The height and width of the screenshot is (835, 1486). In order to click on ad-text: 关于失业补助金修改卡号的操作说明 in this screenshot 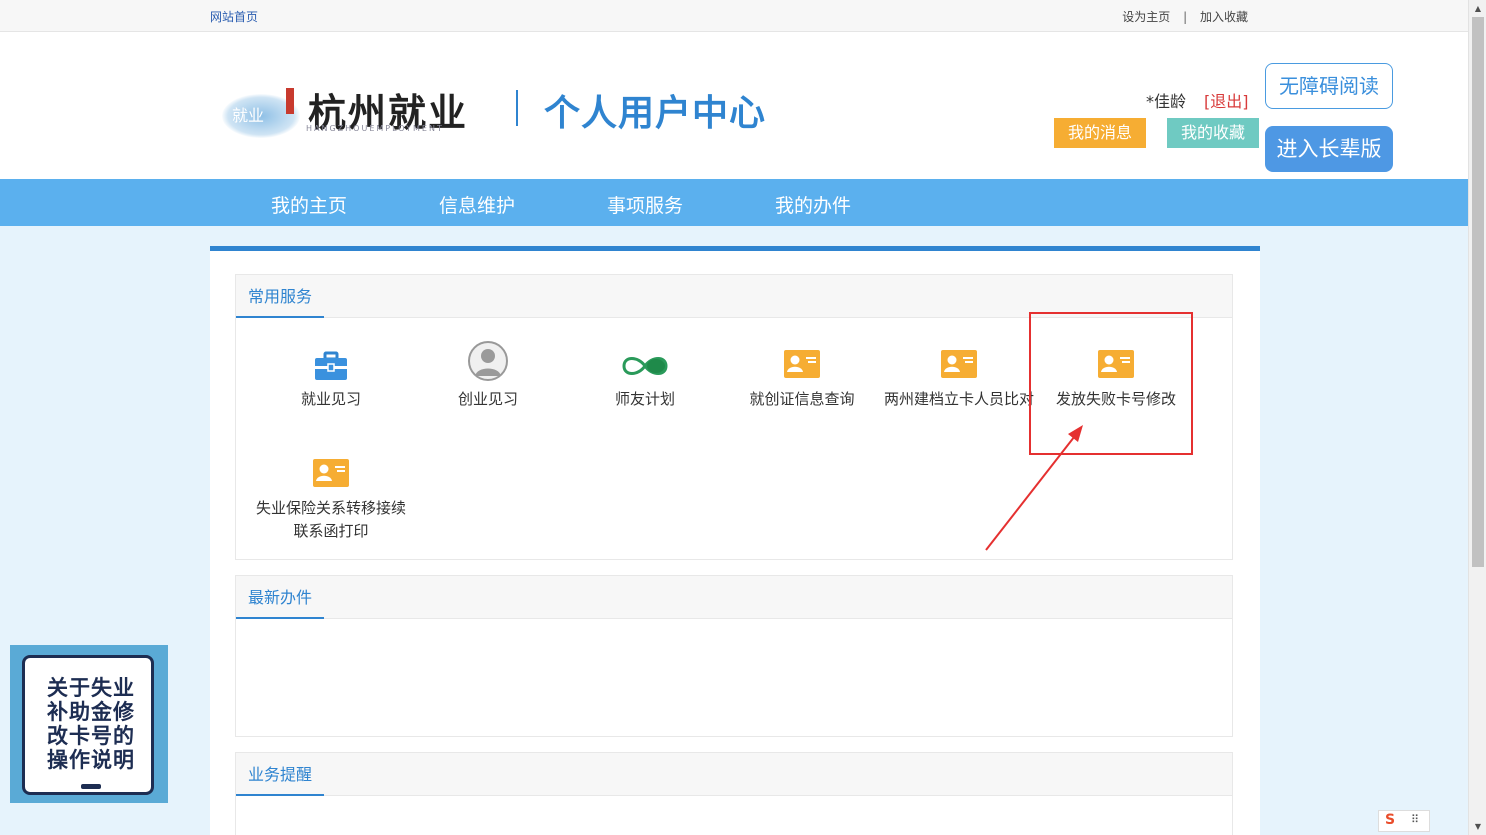, I will do `click(91, 724)`.